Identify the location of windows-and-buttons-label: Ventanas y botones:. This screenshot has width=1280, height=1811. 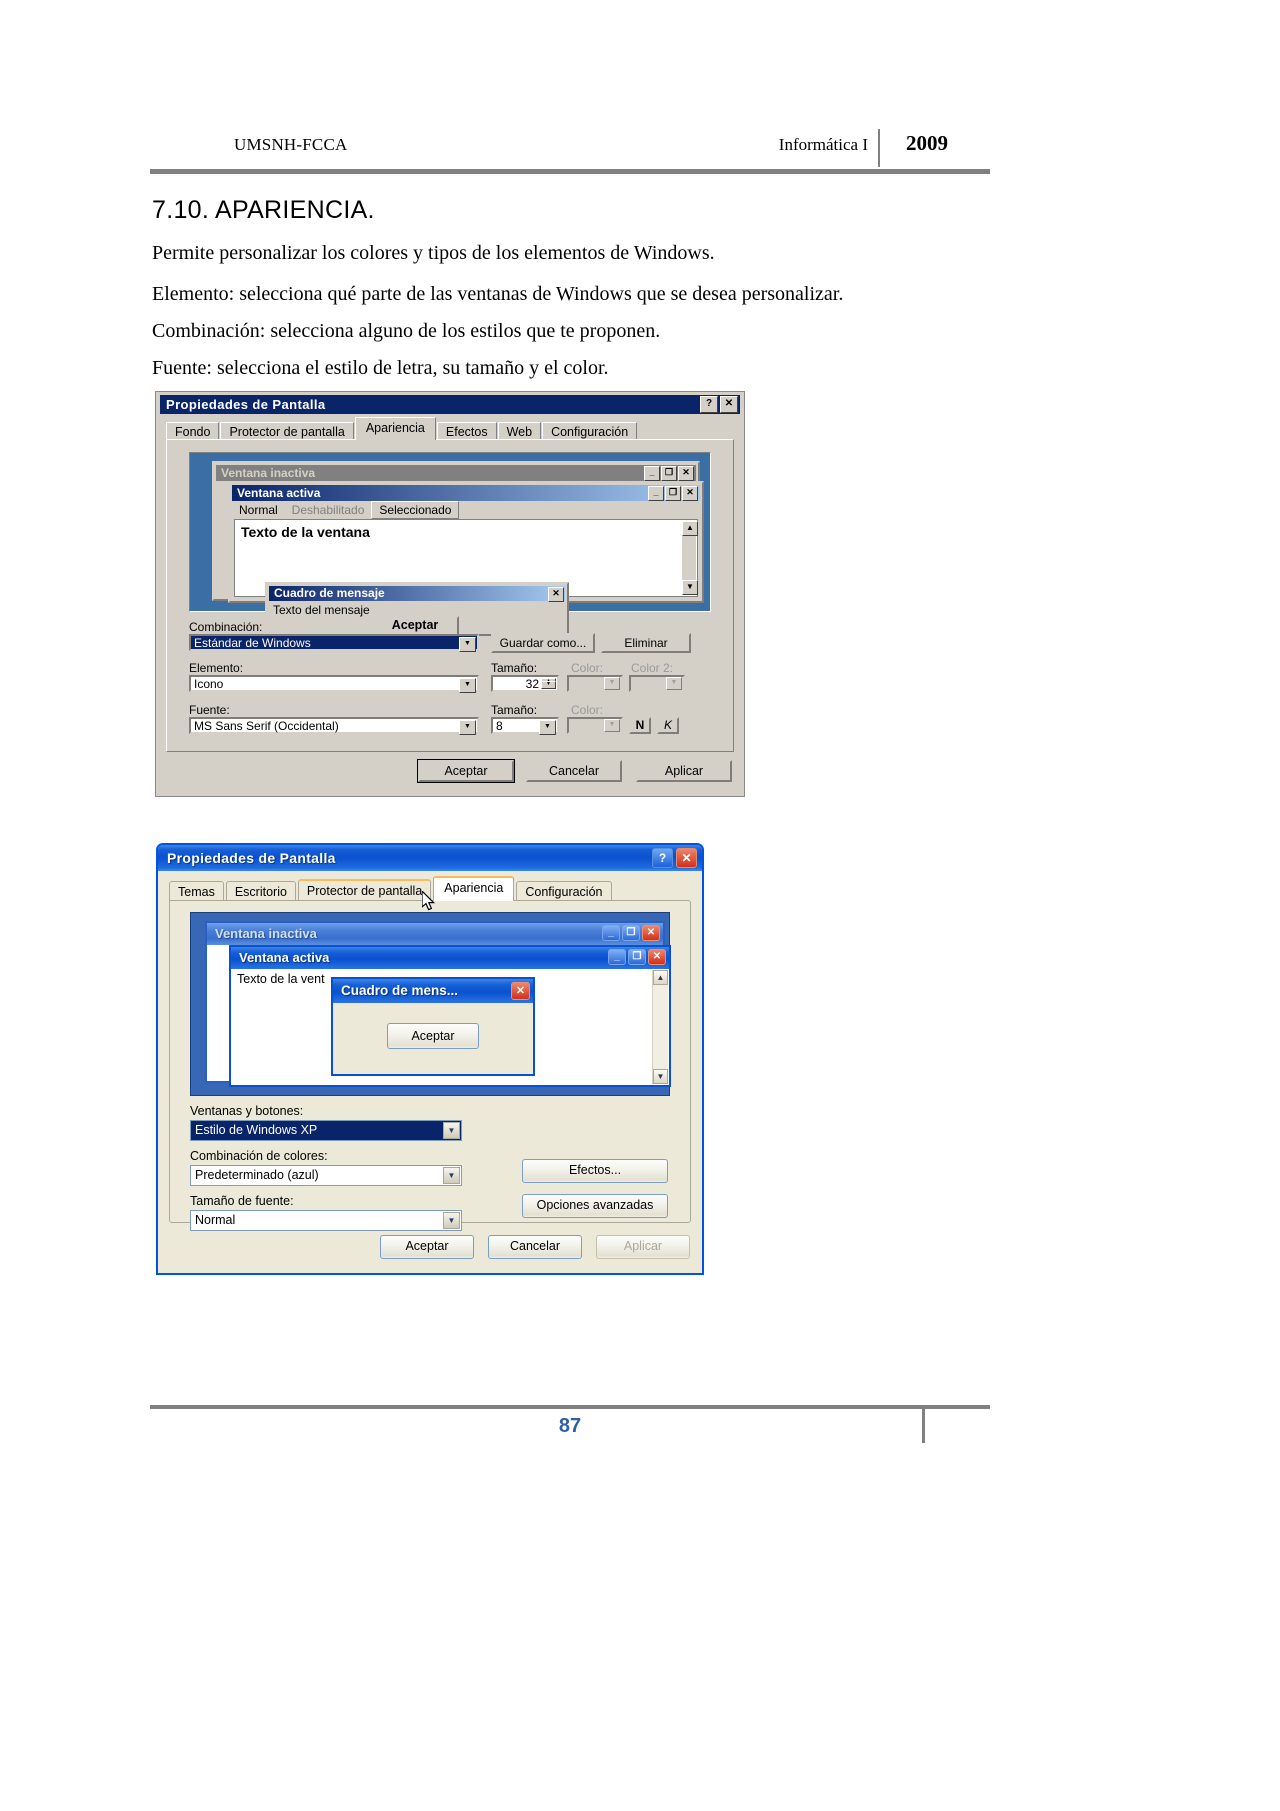
(247, 1111).